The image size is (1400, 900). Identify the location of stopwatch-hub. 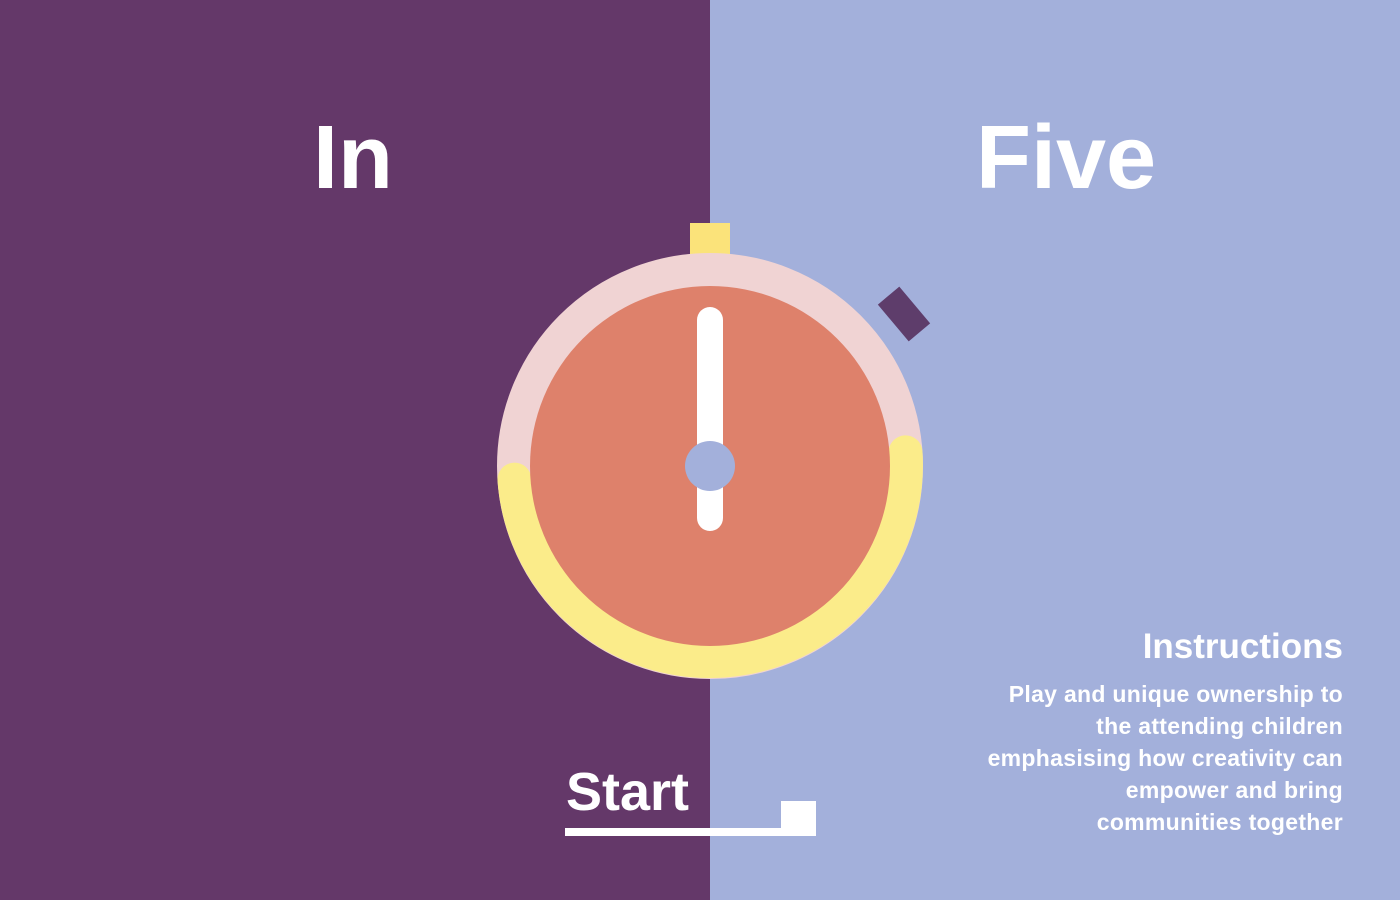
(710, 466).